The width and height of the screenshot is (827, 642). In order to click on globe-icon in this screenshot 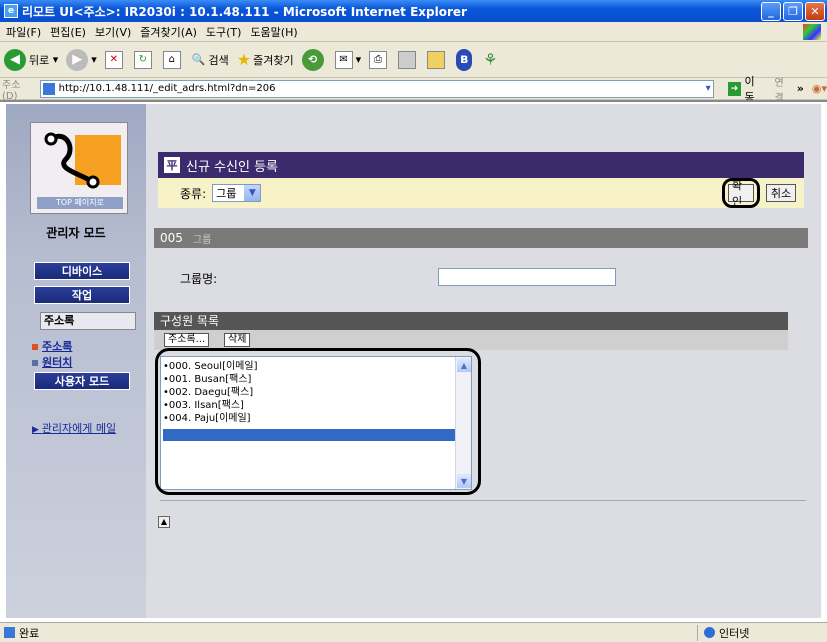, I will do `click(709, 632)`.